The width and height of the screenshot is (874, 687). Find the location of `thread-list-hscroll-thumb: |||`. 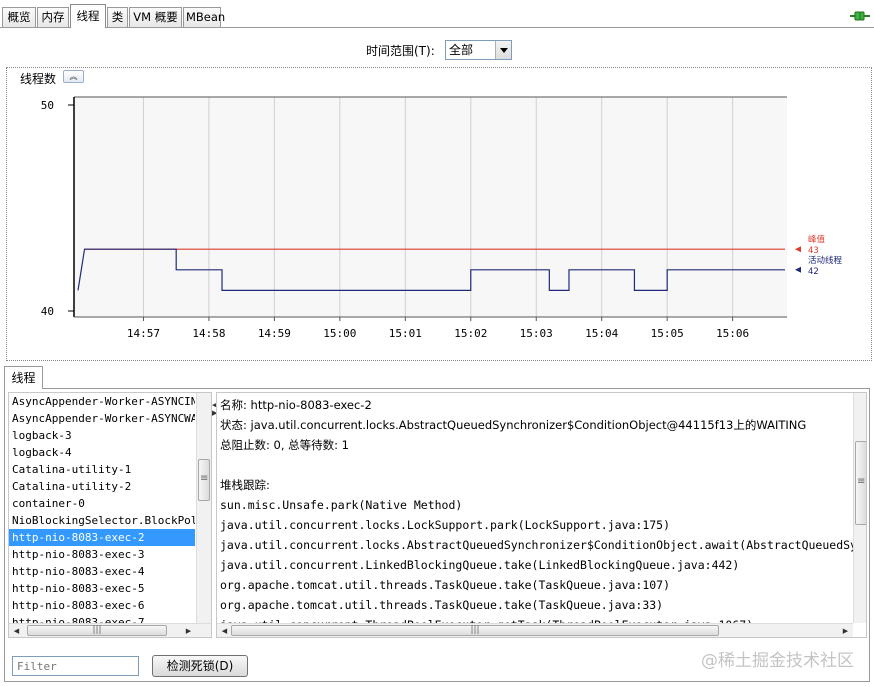

thread-list-hscroll-thumb: ||| is located at coordinates (97, 630).